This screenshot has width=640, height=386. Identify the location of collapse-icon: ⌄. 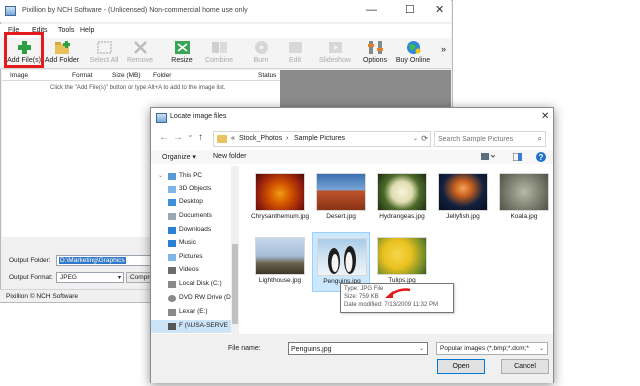
(160, 175).